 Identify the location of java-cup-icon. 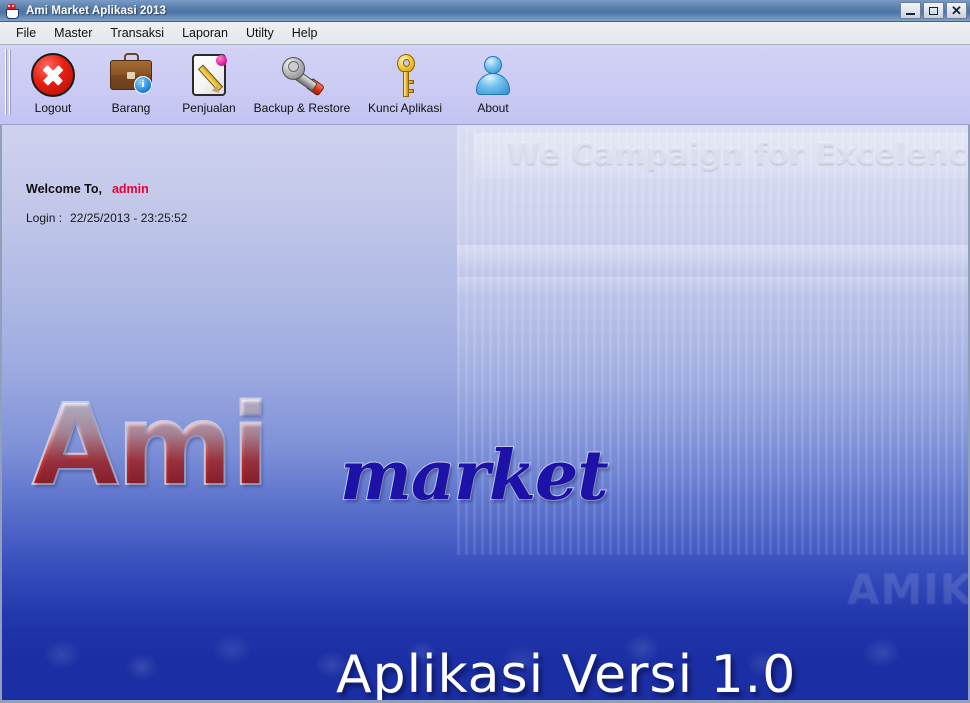
(12, 11).